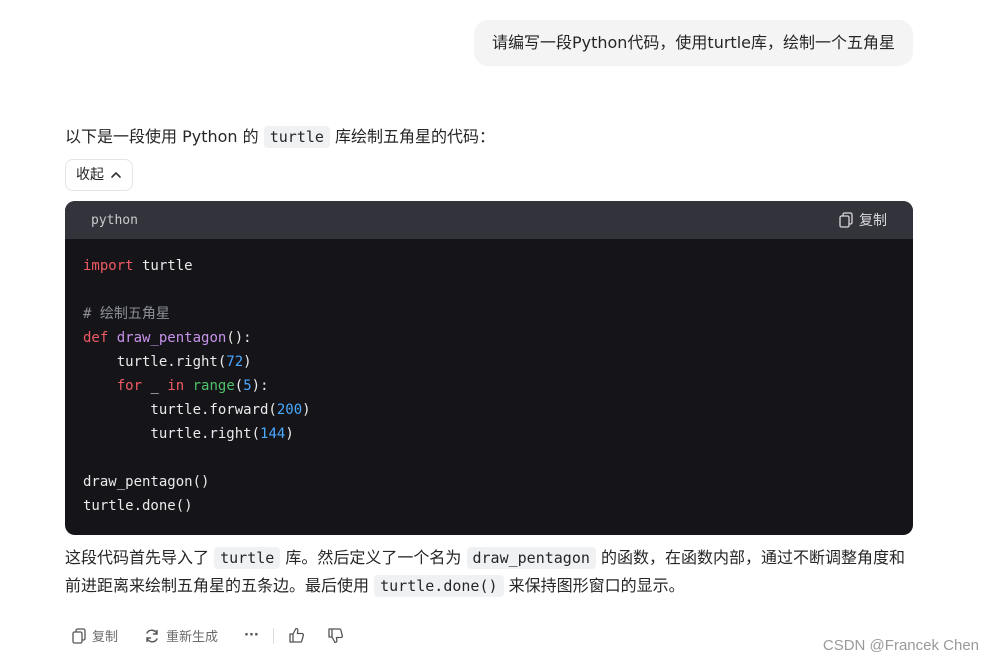 This screenshot has width=983, height=662. I want to click on code-token-keyword: for, so click(129, 386).